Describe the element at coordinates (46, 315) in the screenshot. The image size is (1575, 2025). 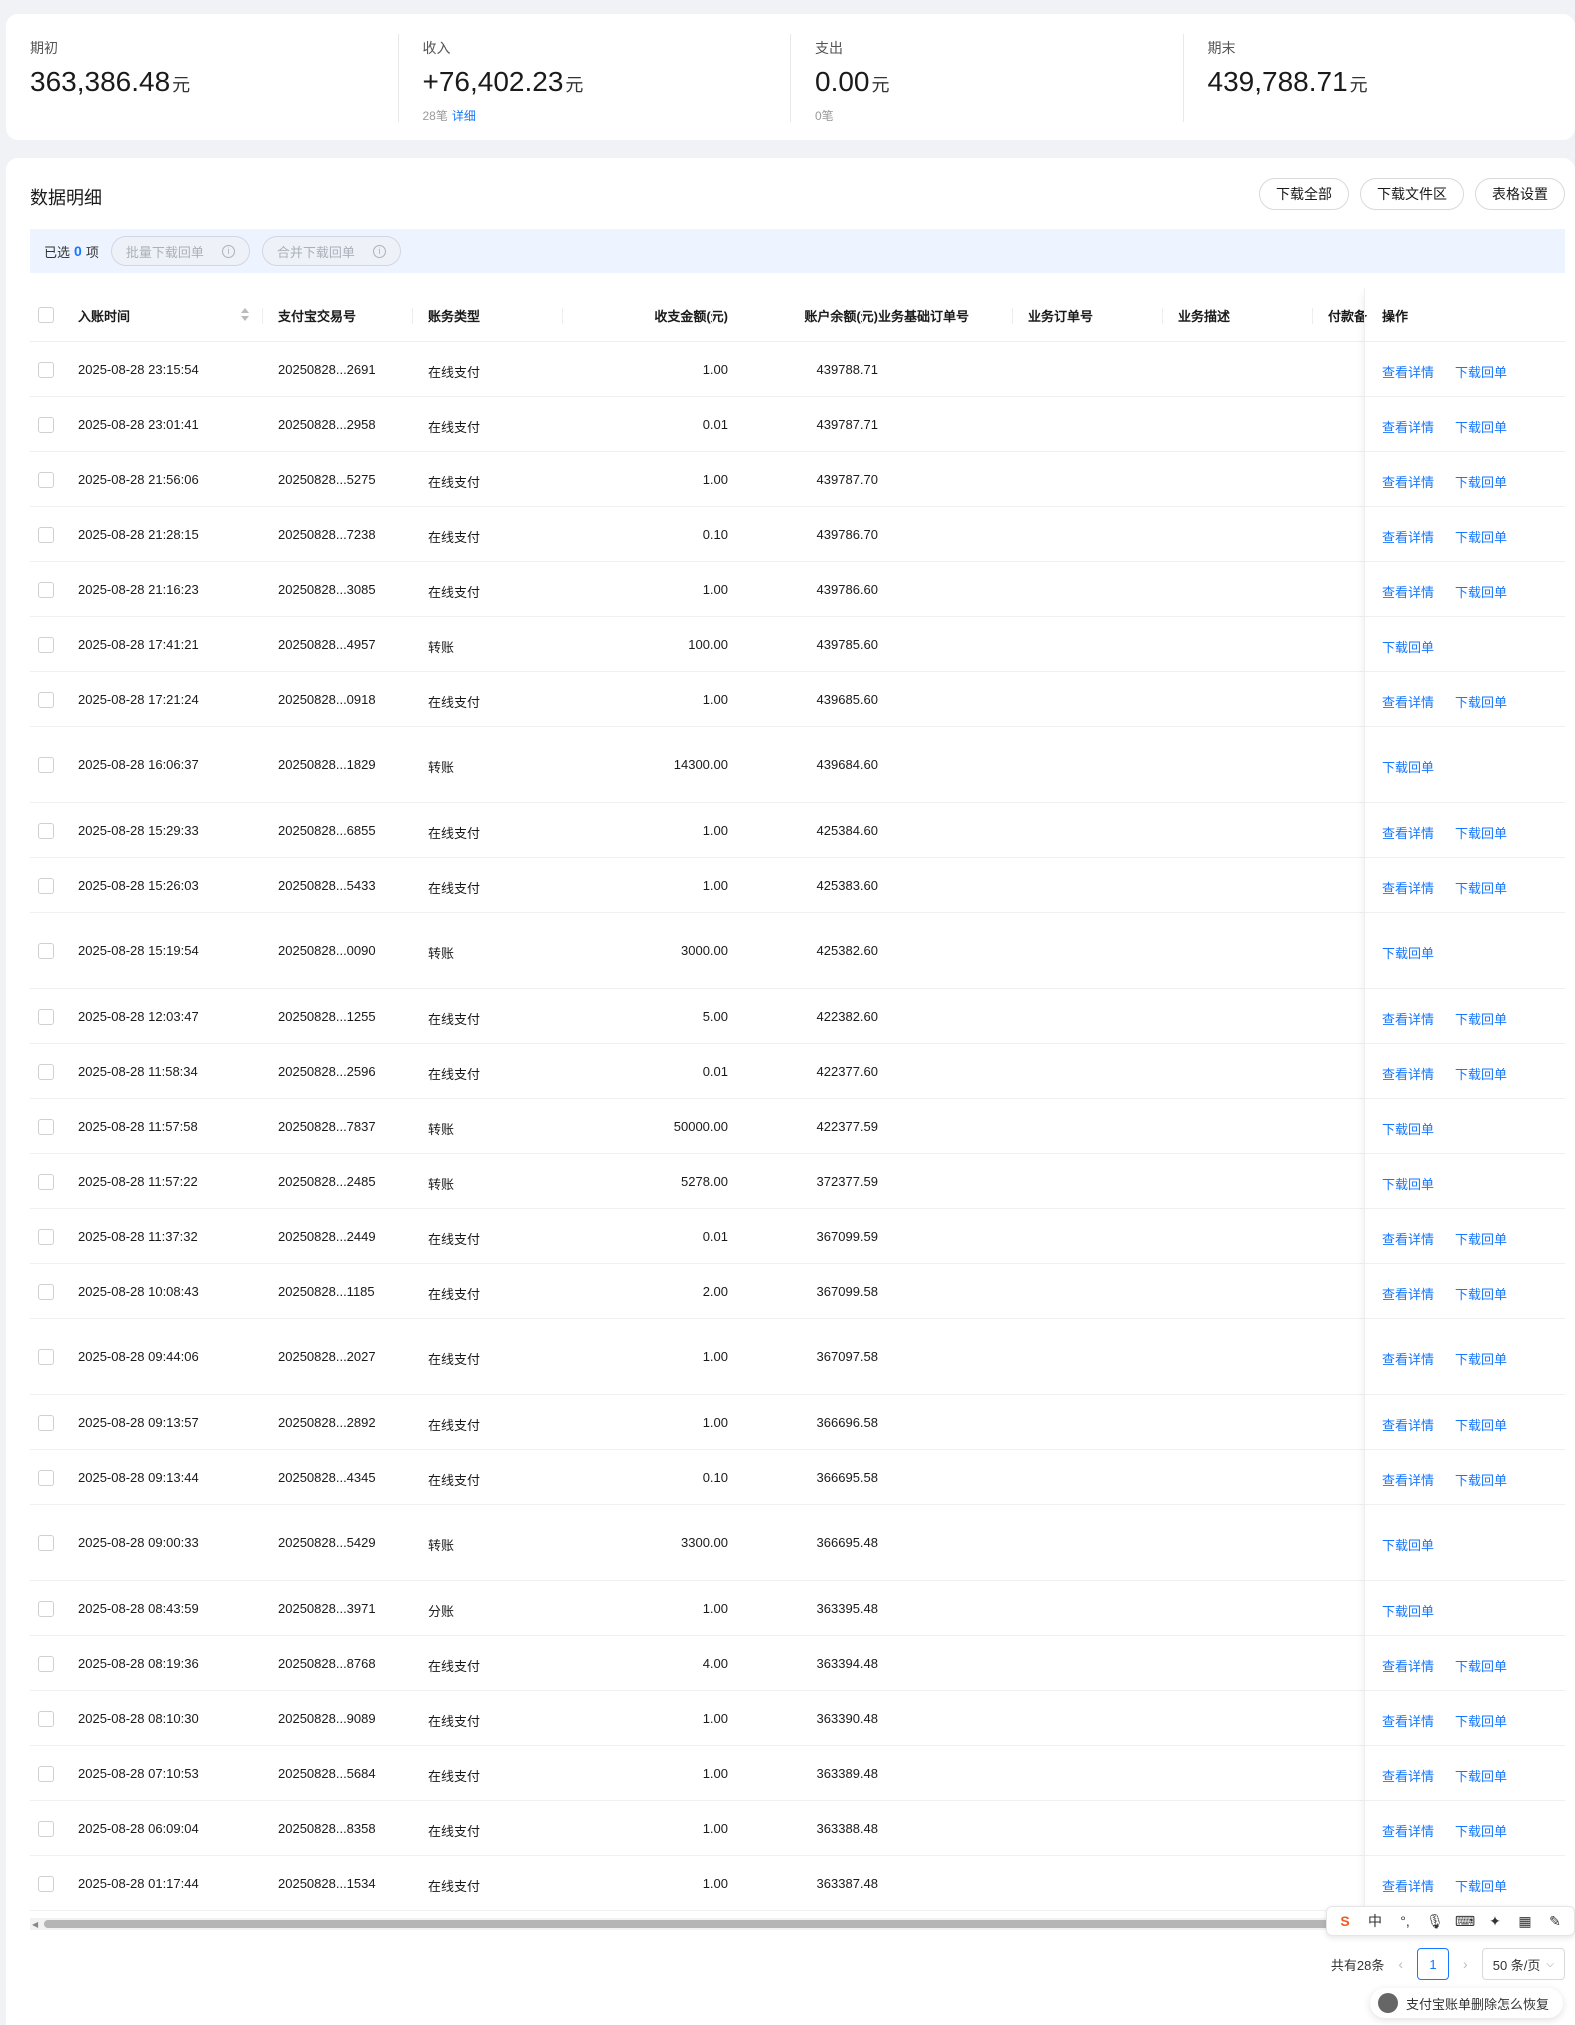
I see `select-all-checkbox` at that location.